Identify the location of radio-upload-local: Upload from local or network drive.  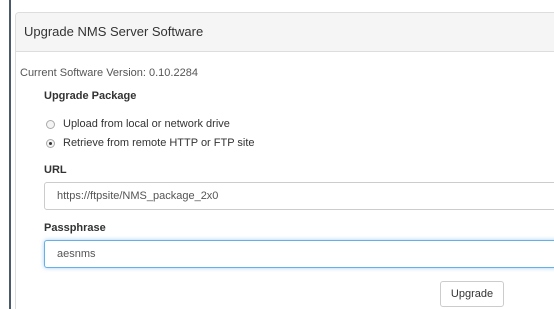
(138, 124).